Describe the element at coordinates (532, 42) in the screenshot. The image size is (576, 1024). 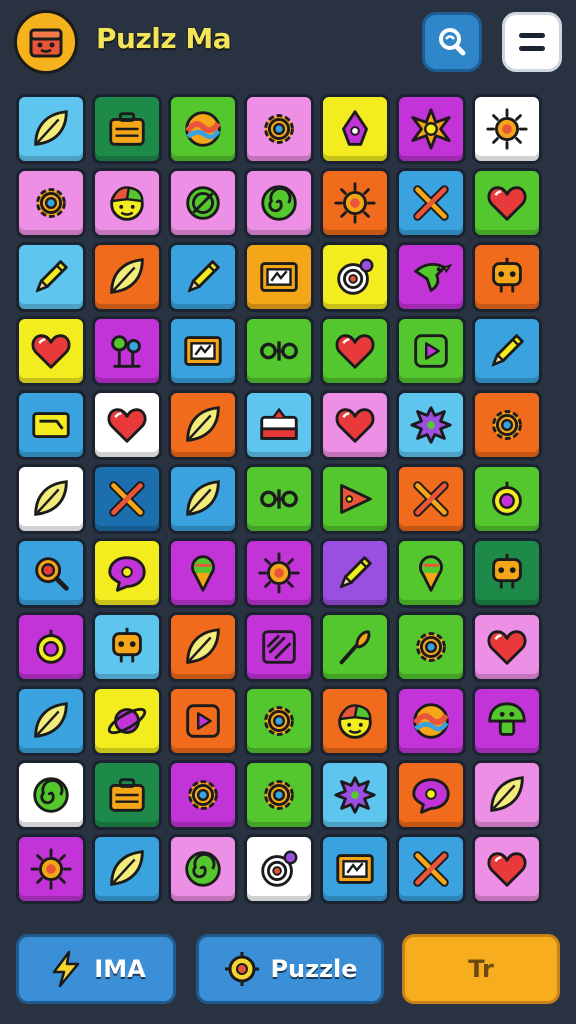
I see `menu-button` at that location.